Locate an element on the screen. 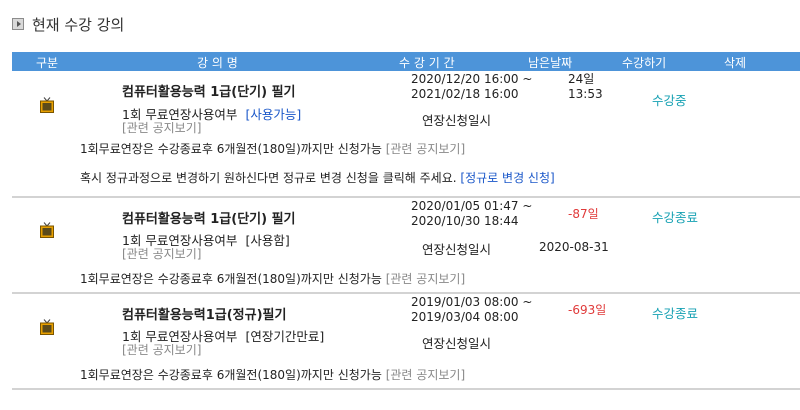 The height and width of the screenshot is (410, 800). period: 2019/01/03 08:00 ~2019/03/04 08:00 is located at coordinates (471, 310).